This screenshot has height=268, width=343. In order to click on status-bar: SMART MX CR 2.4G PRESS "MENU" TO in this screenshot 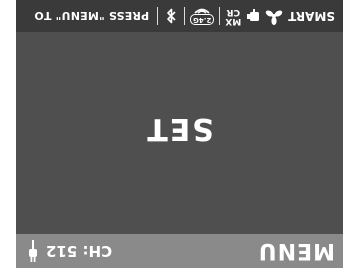, I will do `click(179, 16)`.